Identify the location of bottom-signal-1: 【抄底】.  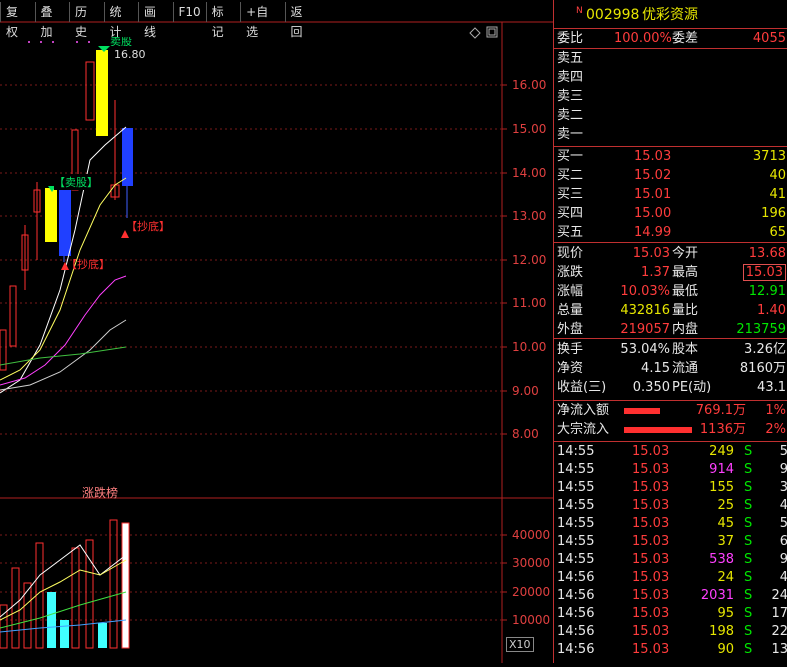
(88, 264).